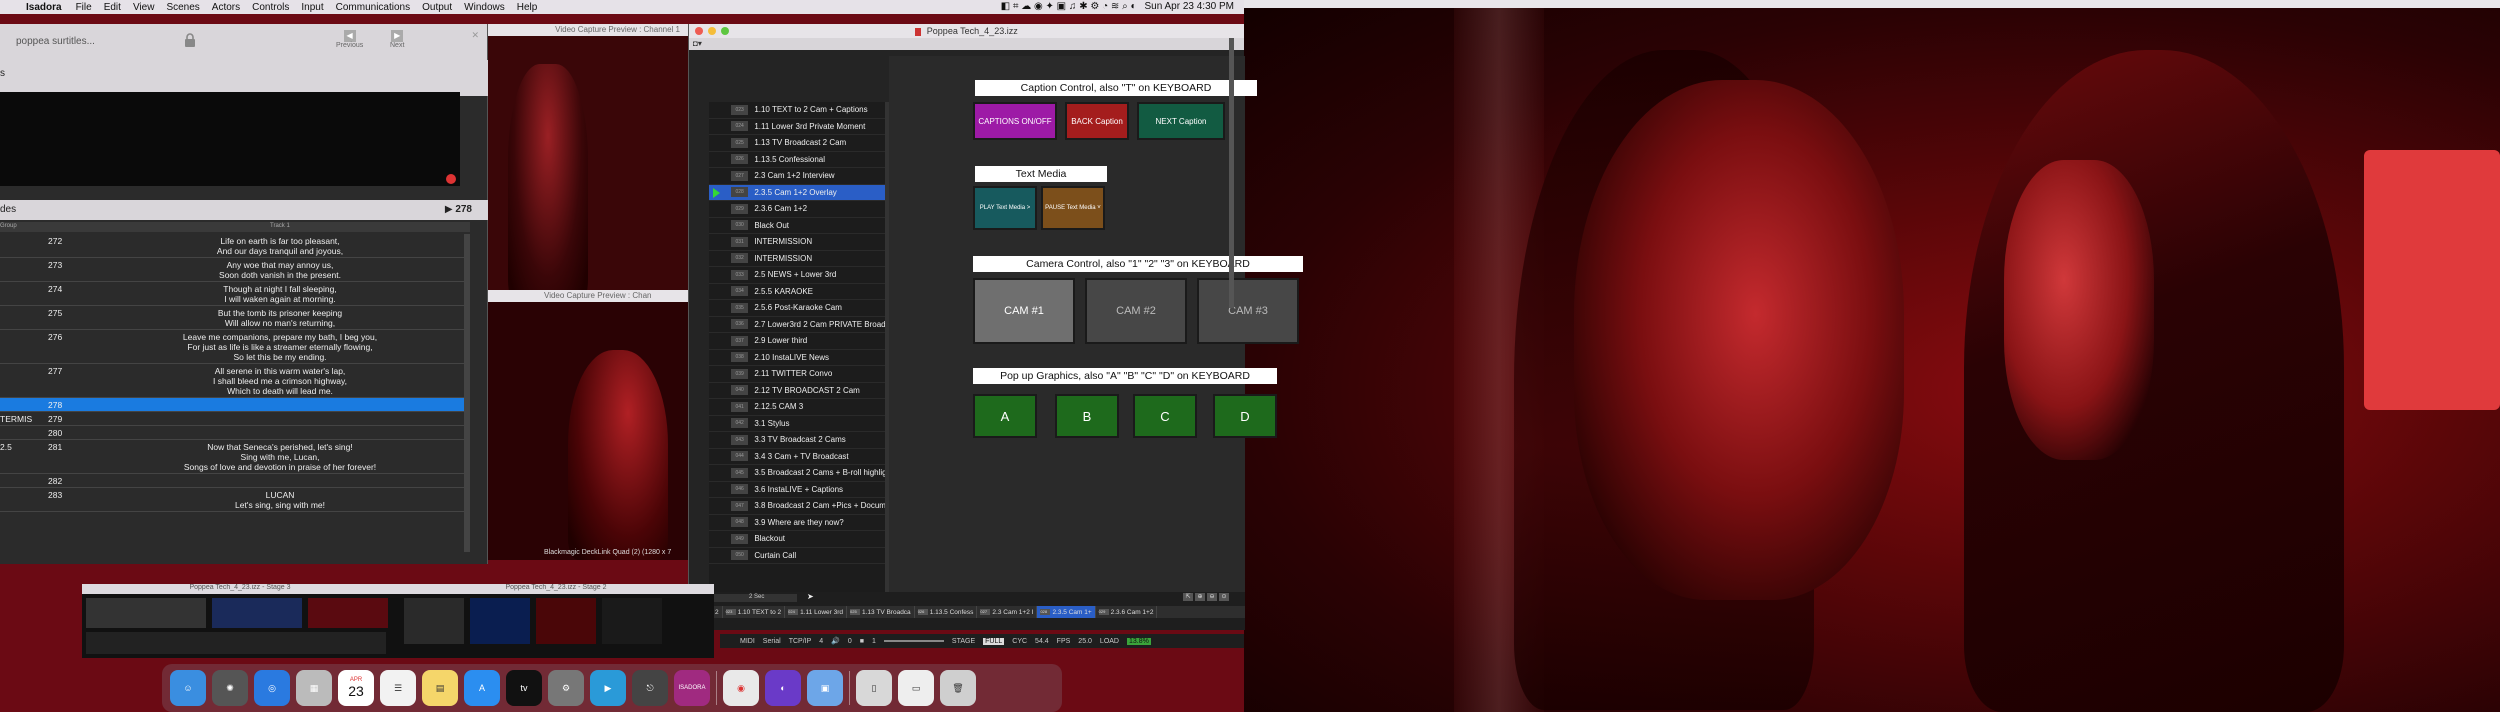 This screenshot has width=2500, height=712. What do you see at coordinates (799, 275) in the screenshot?
I see `scene-list-item: 033 2.5 NEWS + Lower 3rd` at bounding box center [799, 275].